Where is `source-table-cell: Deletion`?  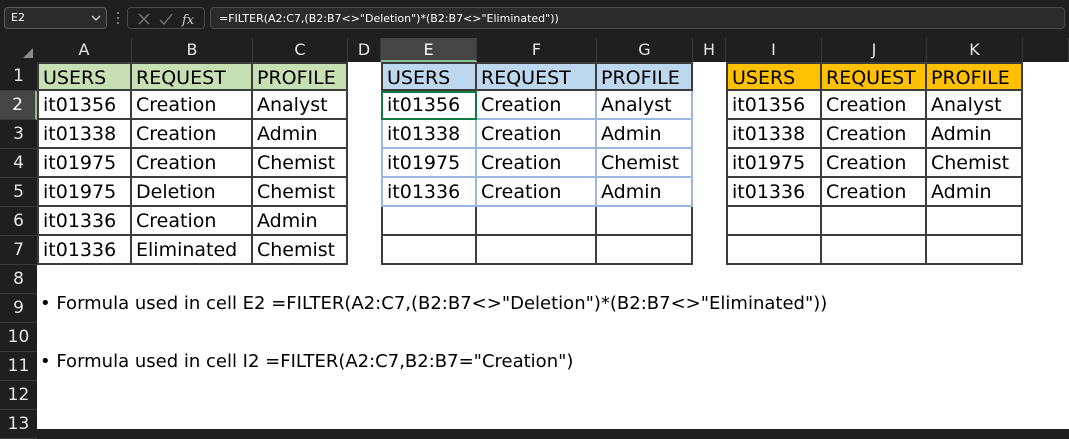
source-table-cell: Deletion is located at coordinates (192, 192).